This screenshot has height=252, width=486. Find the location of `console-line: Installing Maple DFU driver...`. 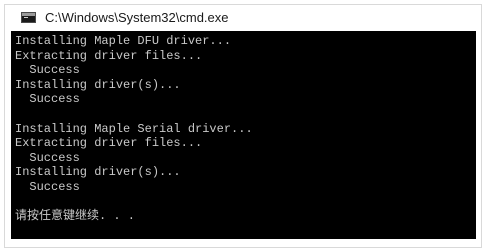

console-line: Installing Maple DFU driver... is located at coordinates (123, 41).